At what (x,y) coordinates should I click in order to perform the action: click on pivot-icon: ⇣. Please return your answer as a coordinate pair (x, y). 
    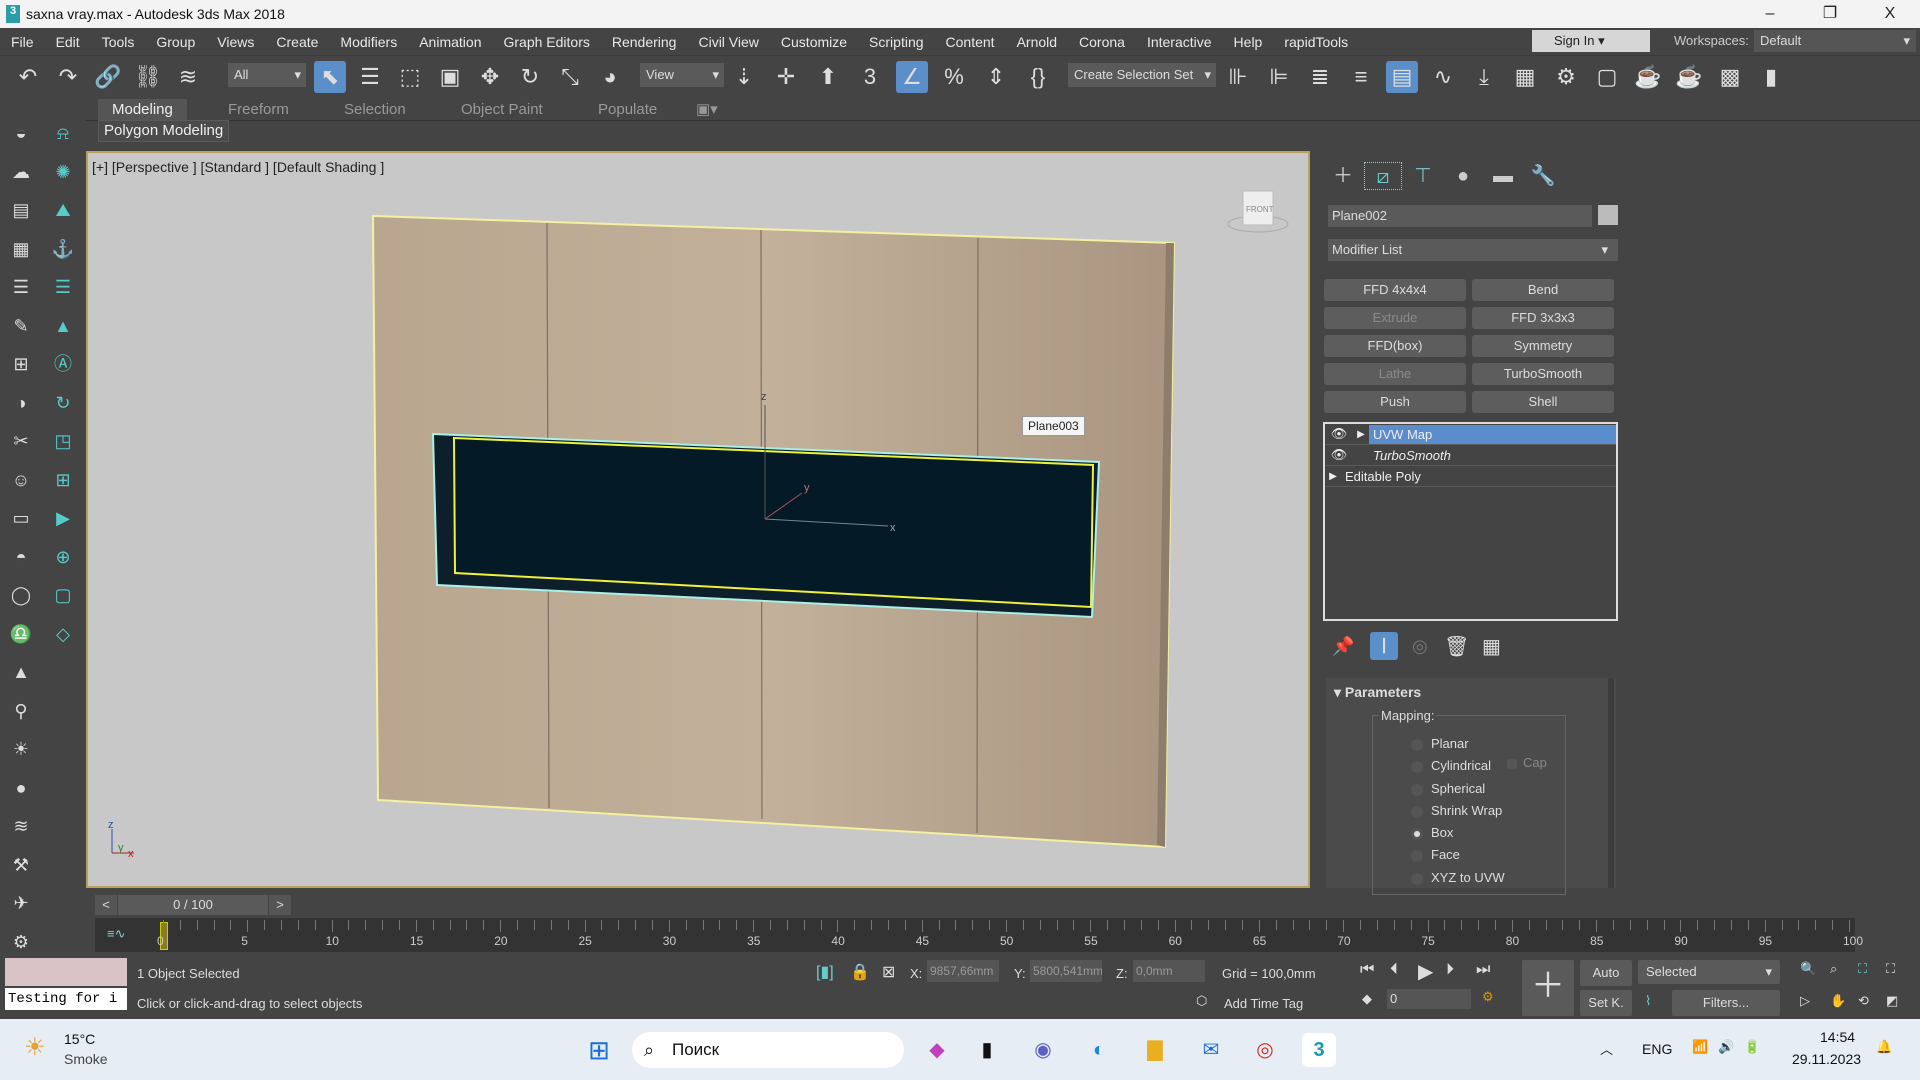
    Looking at the image, I should click on (744, 77).